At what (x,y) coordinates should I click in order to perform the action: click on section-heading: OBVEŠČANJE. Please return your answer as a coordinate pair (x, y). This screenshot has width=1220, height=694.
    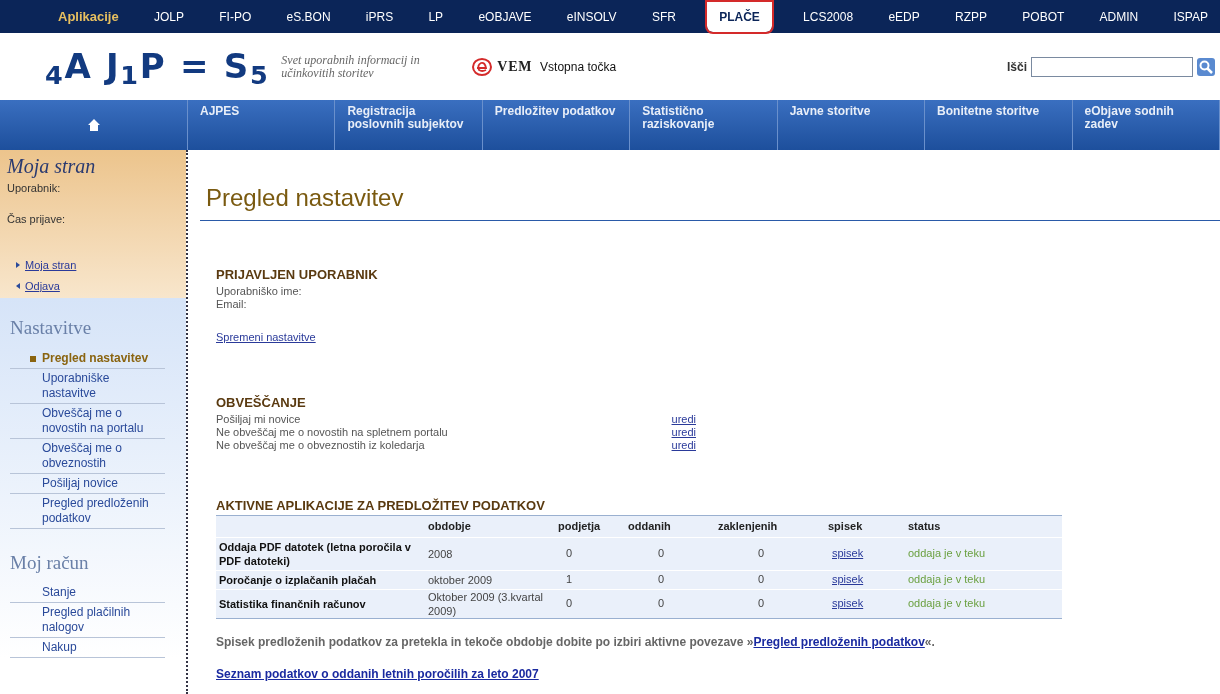
    Looking at the image, I should click on (261, 403).